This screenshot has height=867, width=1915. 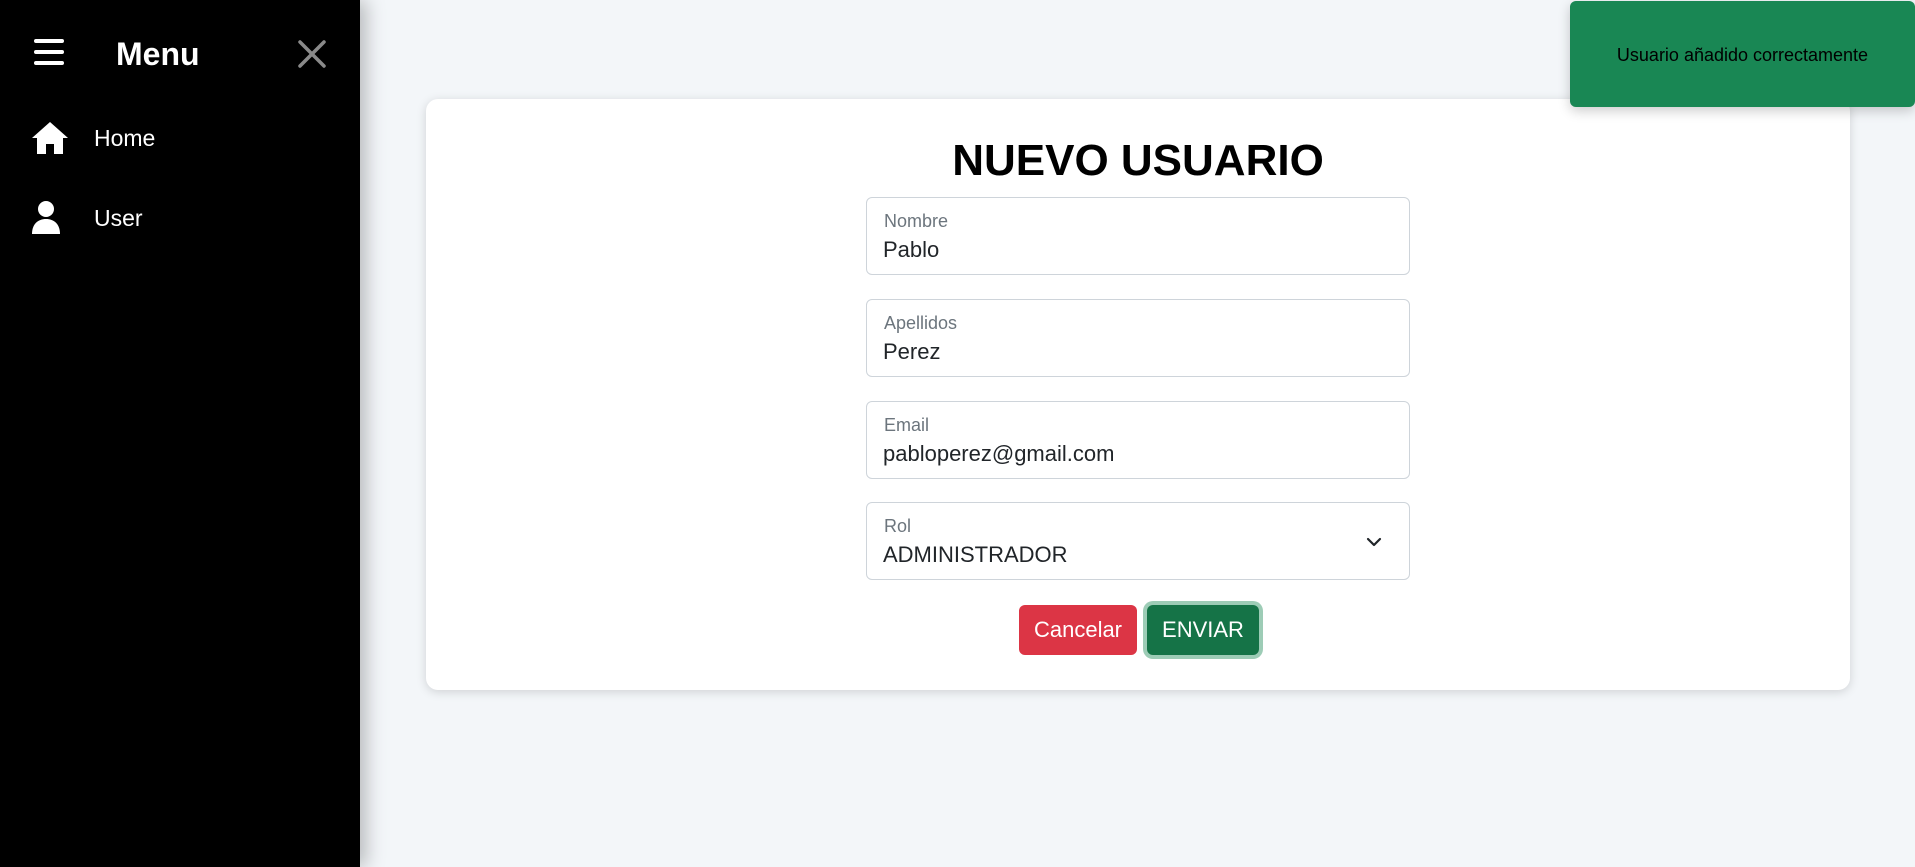 What do you see at coordinates (911, 352) in the screenshot?
I see `apellidos-value: Perez` at bounding box center [911, 352].